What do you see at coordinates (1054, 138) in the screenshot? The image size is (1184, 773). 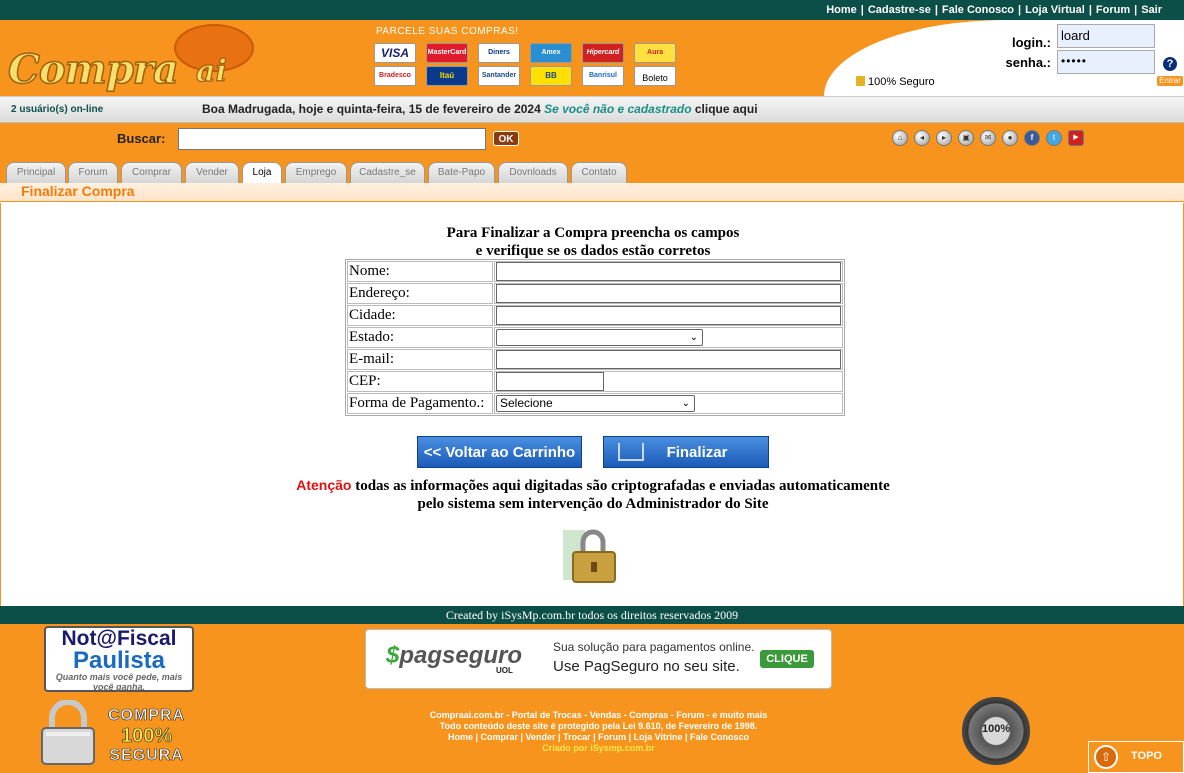 I see `twitter-icon: t` at bounding box center [1054, 138].